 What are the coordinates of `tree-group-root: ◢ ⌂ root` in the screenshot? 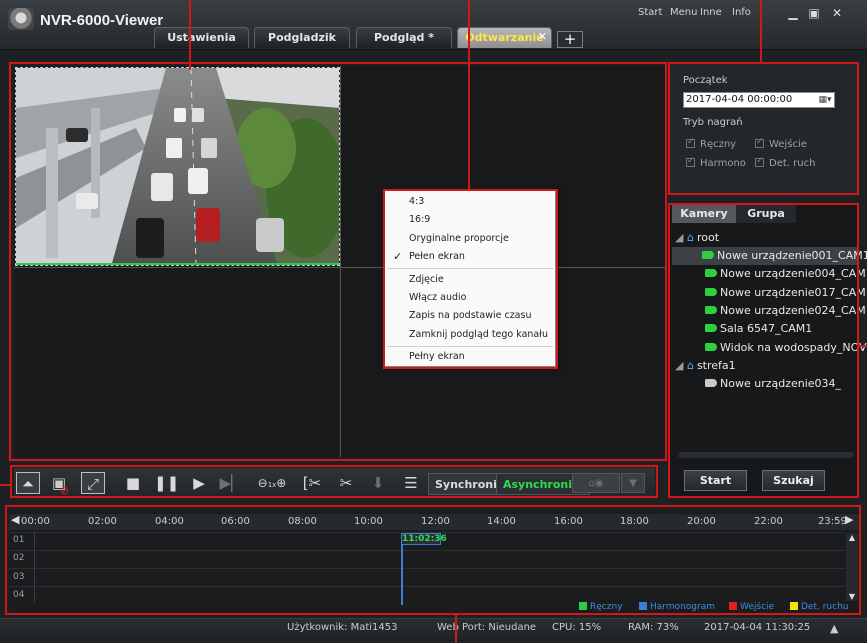 It's located at (697, 238).